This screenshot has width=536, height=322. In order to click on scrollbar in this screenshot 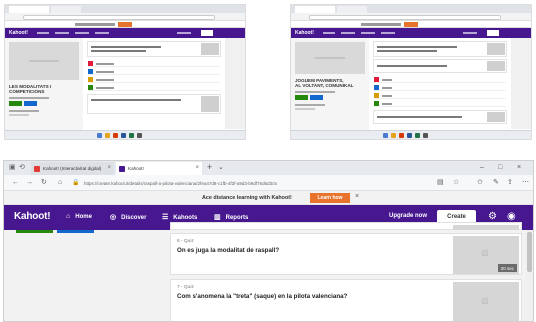, I will do `click(529, 275)`.